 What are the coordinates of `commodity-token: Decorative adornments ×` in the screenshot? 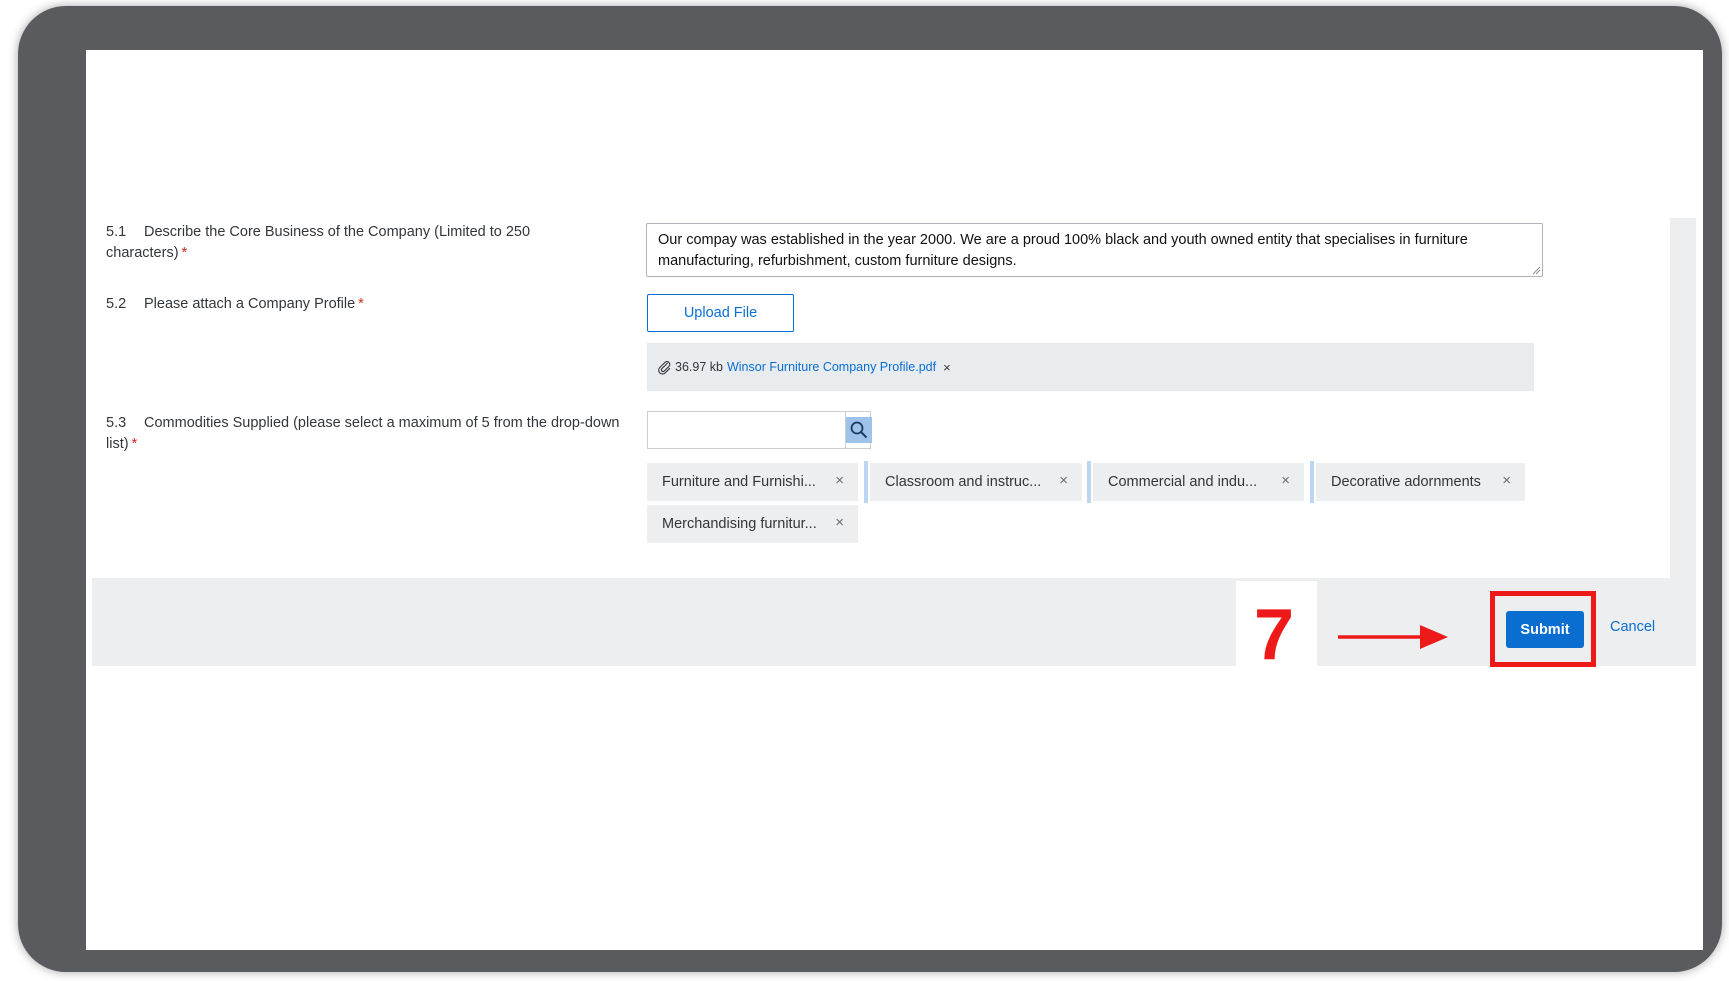 It's located at (1420, 482).